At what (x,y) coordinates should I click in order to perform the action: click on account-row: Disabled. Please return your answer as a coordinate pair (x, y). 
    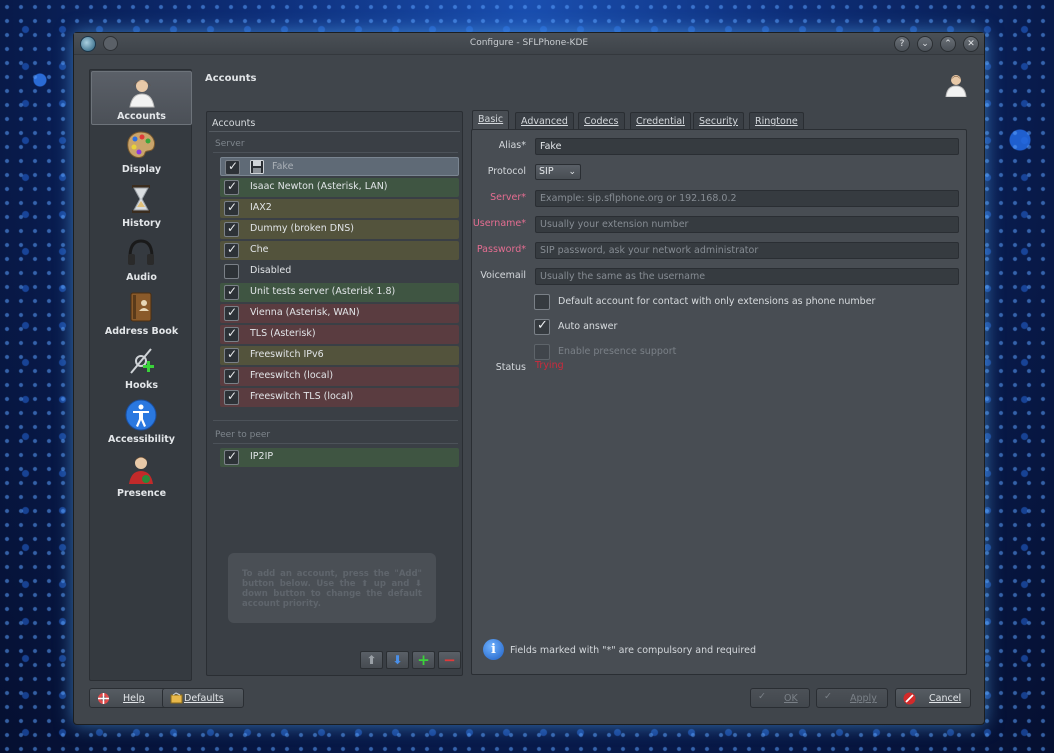
    Looking at the image, I should click on (339, 271).